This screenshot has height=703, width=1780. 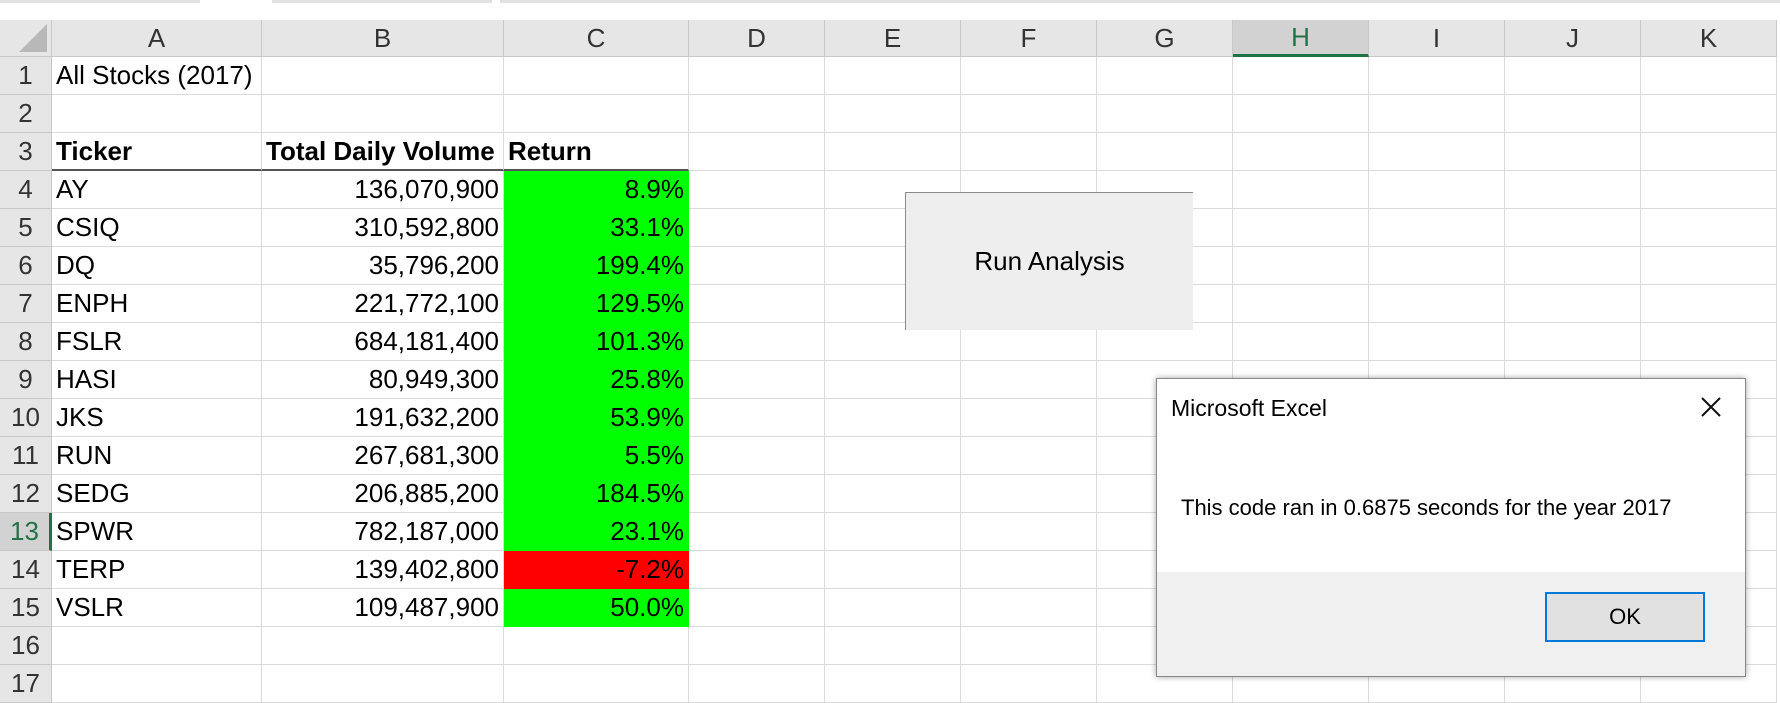 I want to click on cell: 23.1%, so click(x=596, y=532).